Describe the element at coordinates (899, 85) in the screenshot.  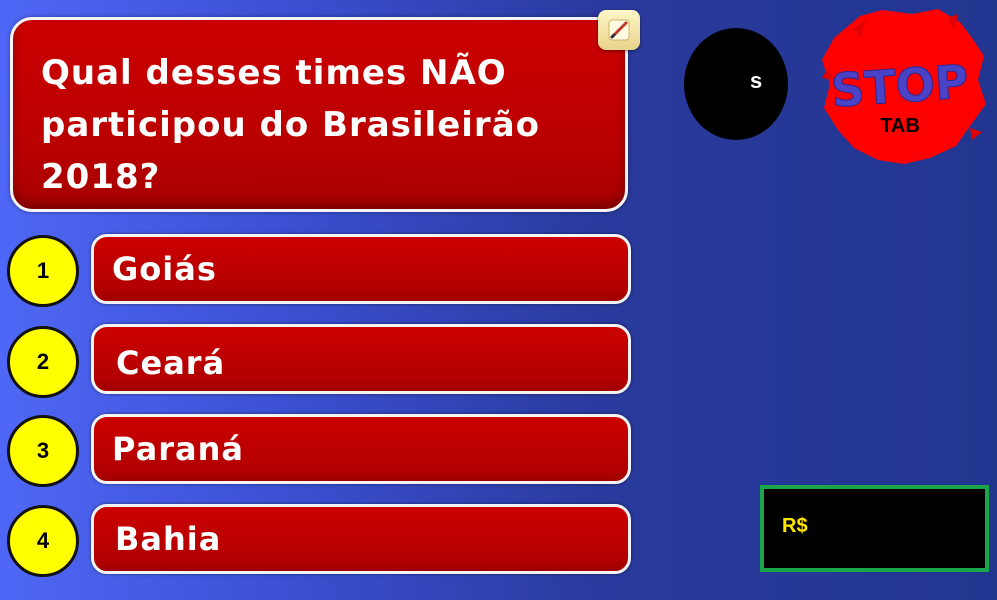
I see `stop-title: STOP` at that location.